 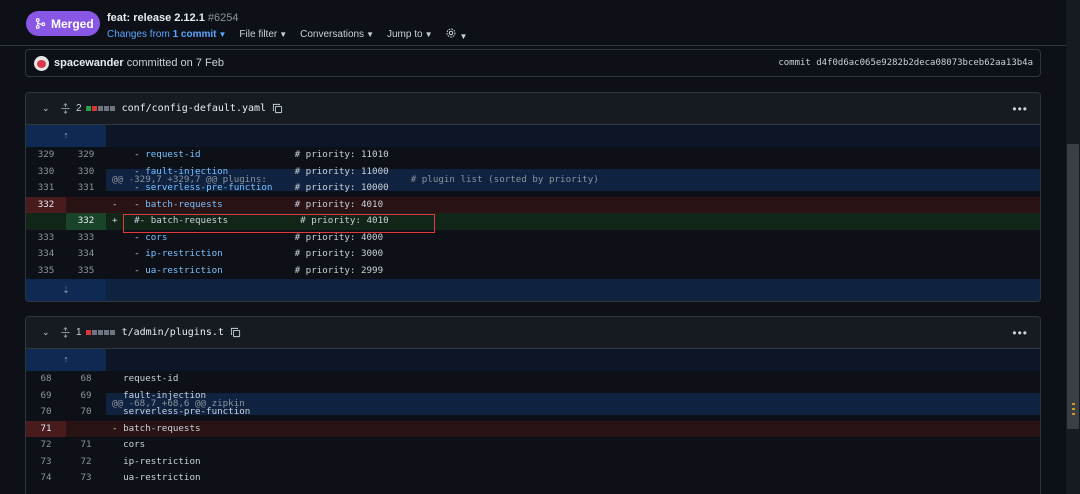 I want to click on old-line-number: 70, so click(x=46, y=412).